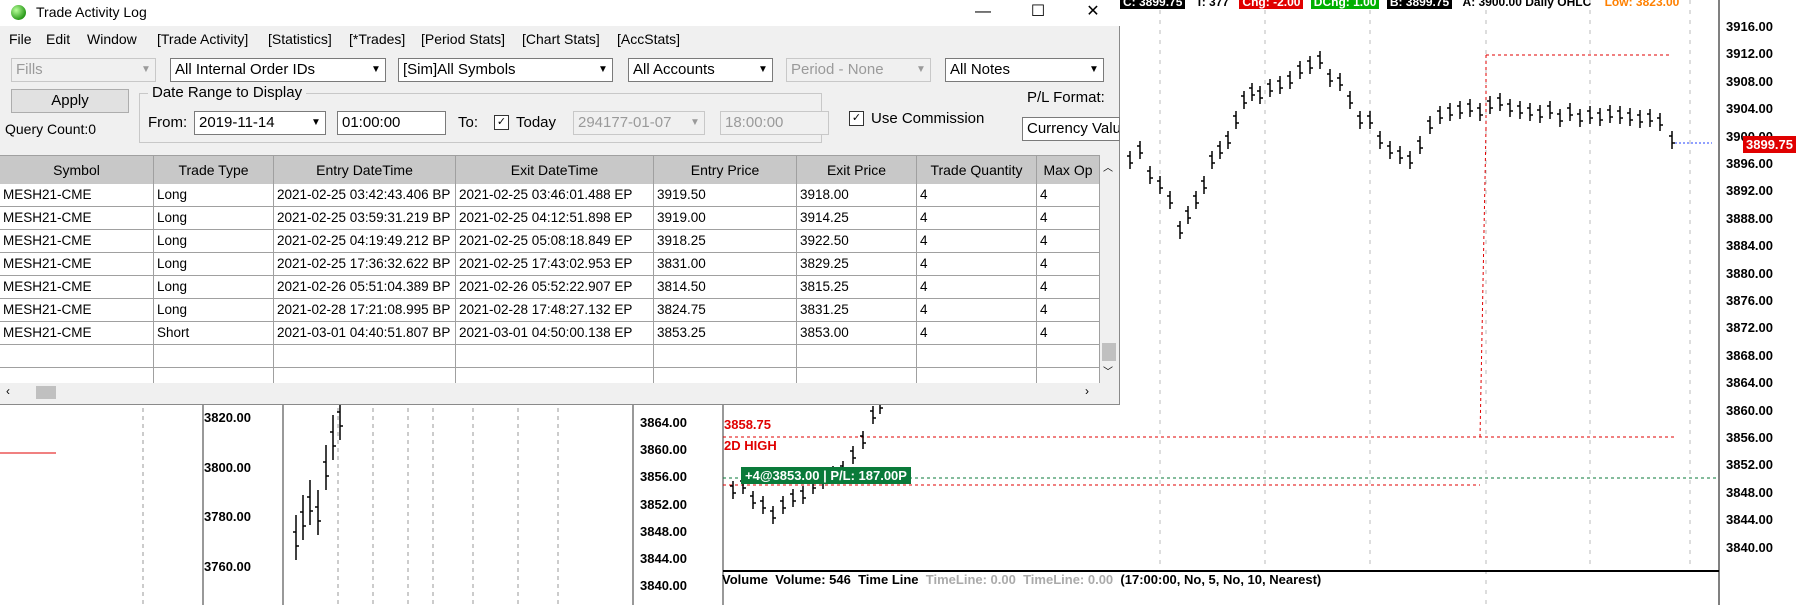 This screenshot has height=608, width=1798. What do you see at coordinates (227, 467) in the screenshot?
I see `axis-tick-label: 3800.00` at bounding box center [227, 467].